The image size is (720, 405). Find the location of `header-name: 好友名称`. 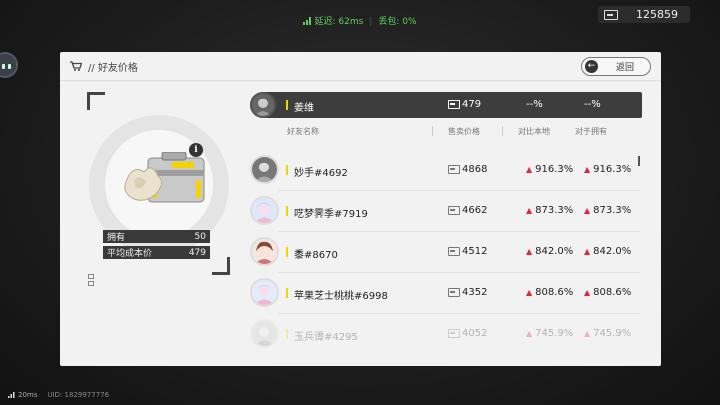

header-name: 好友名称 is located at coordinates (303, 131).